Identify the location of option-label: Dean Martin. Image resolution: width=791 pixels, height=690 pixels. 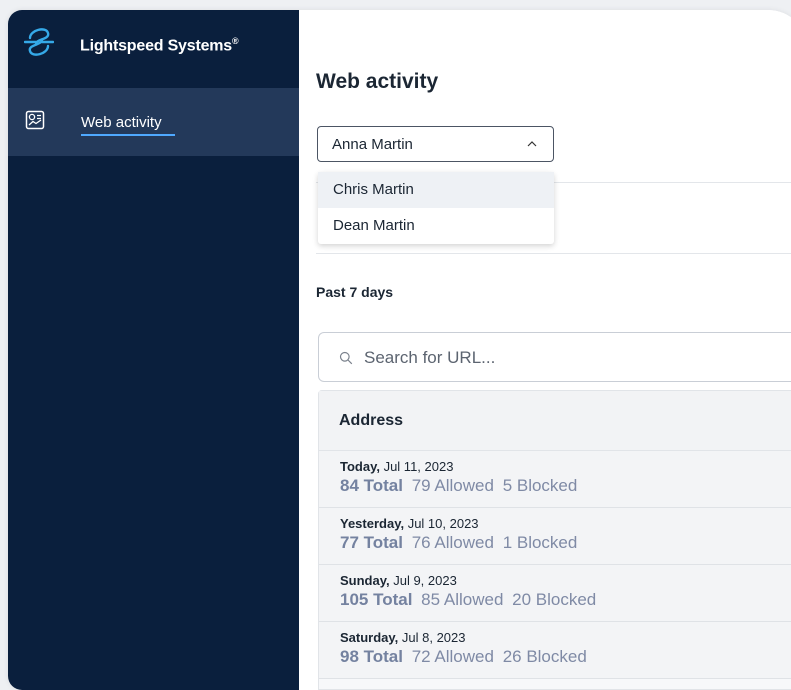
(374, 225).